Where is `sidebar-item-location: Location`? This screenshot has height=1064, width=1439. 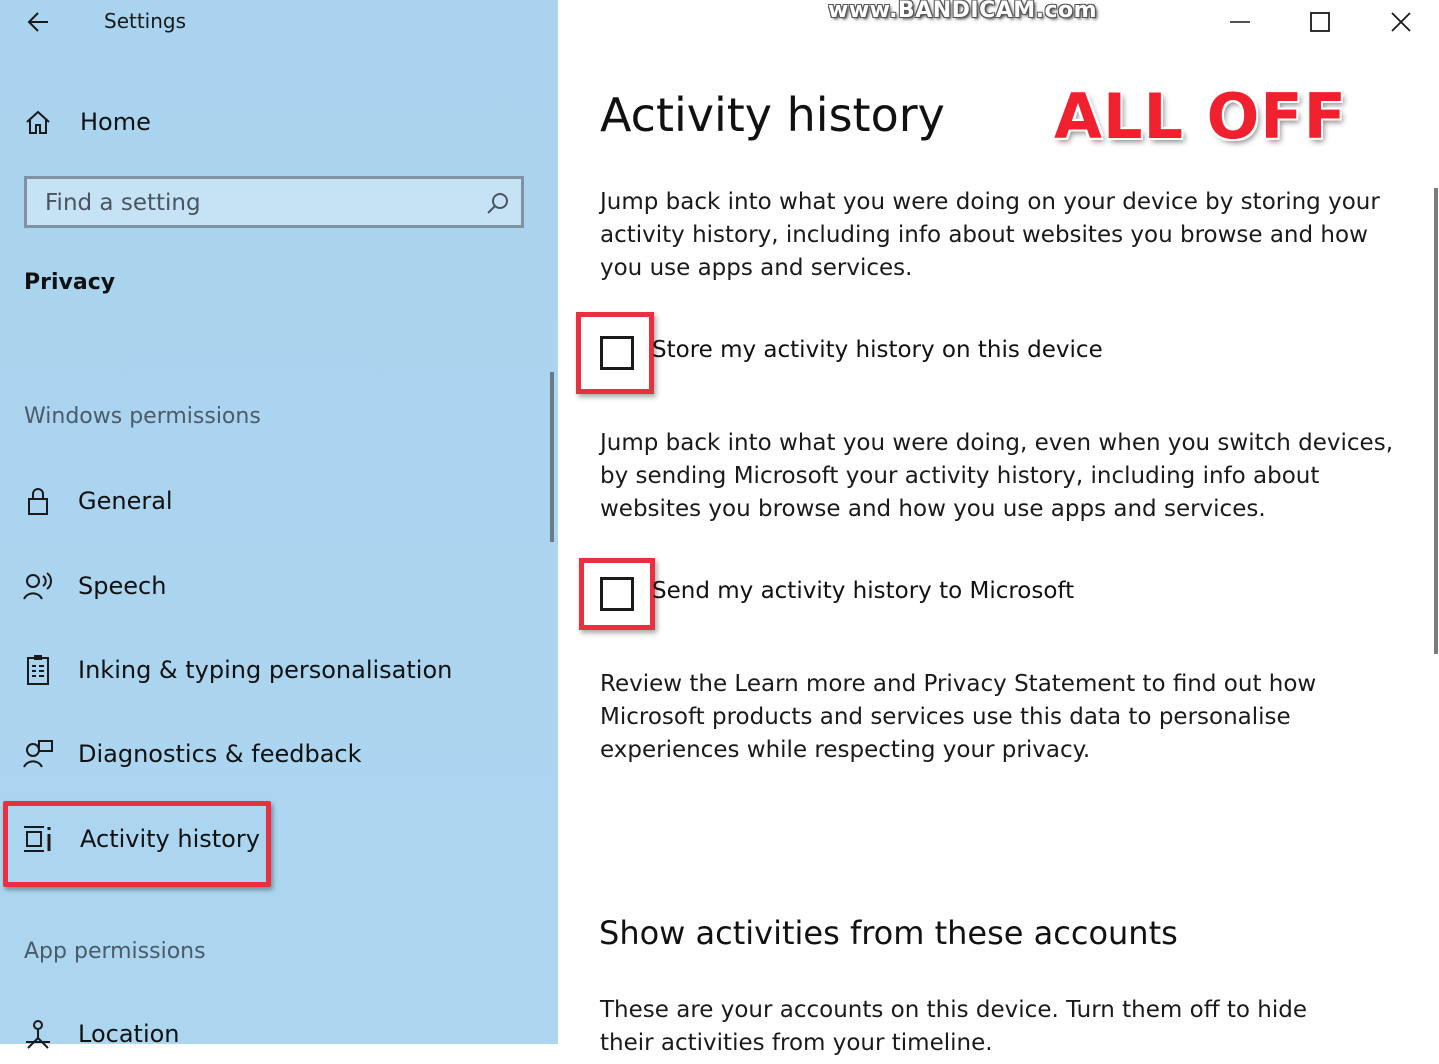
sidebar-item-location: Location is located at coordinates (279, 1034).